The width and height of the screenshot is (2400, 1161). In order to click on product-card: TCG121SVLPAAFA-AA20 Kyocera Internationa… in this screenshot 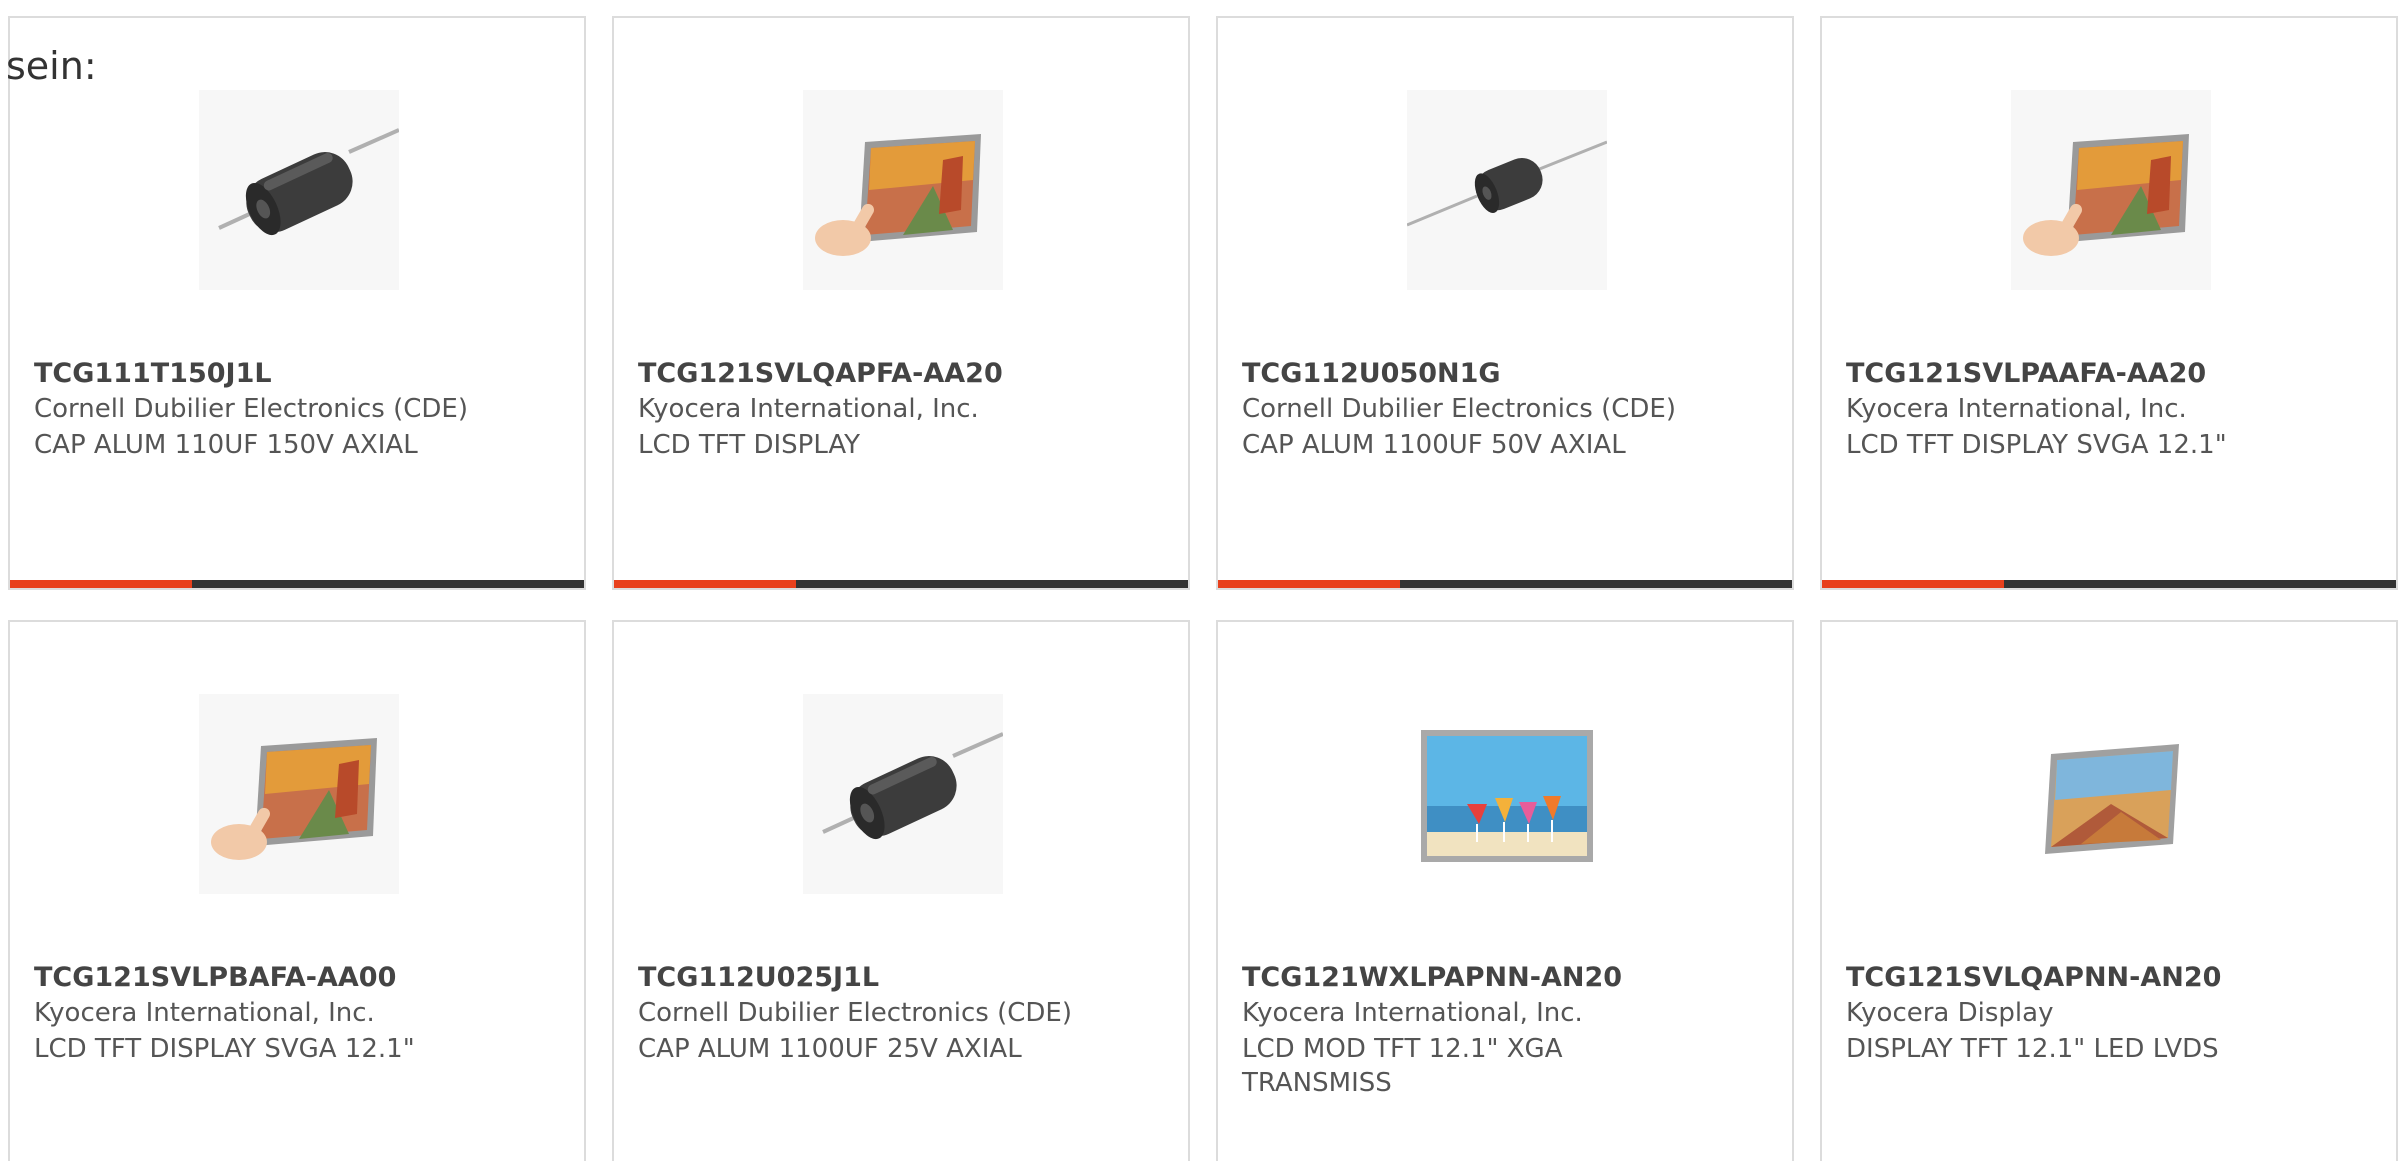, I will do `click(2109, 303)`.